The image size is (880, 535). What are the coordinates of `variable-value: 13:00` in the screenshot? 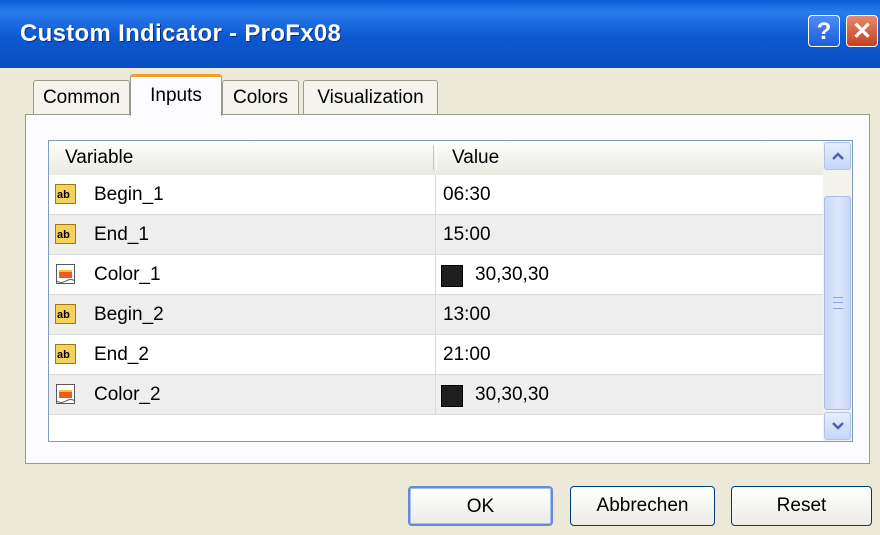 It's located at (467, 315).